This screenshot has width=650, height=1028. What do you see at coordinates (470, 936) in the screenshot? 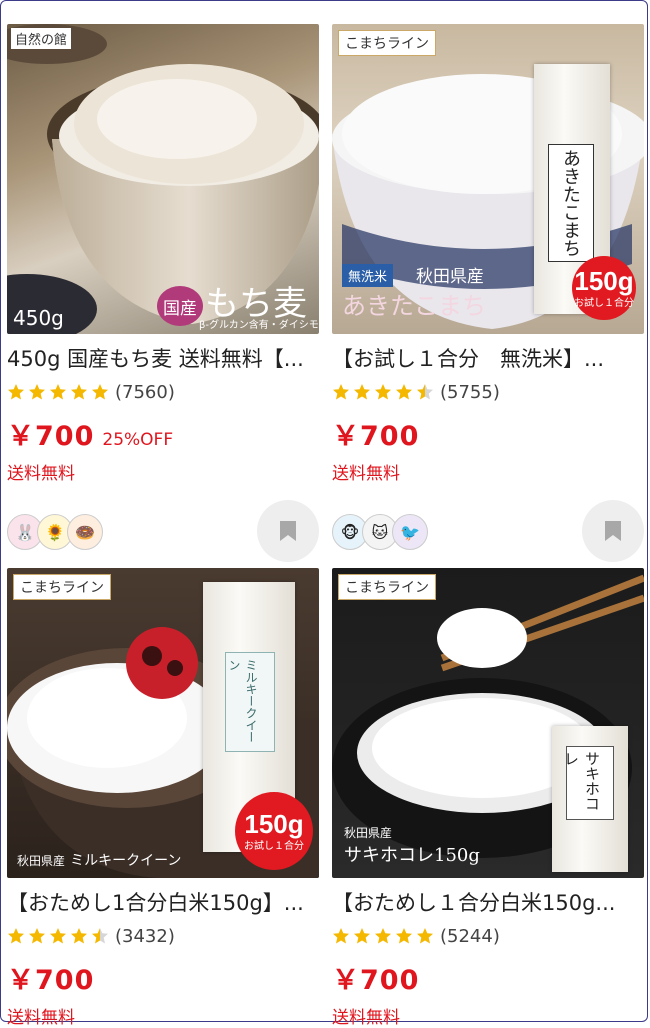
I see `review-count: (5244)` at bounding box center [470, 936].